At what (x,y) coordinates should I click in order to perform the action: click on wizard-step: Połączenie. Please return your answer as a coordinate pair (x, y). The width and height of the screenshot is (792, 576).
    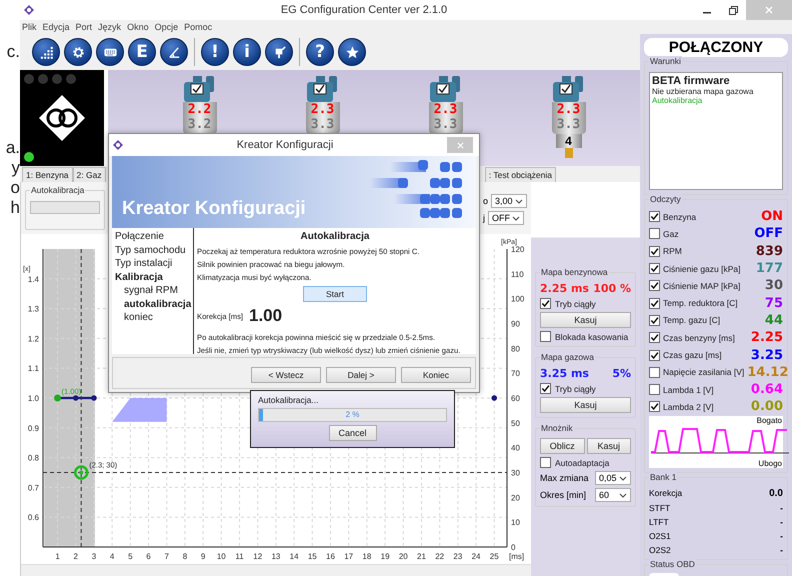
    Looking at the image, I should click on (152, 237).